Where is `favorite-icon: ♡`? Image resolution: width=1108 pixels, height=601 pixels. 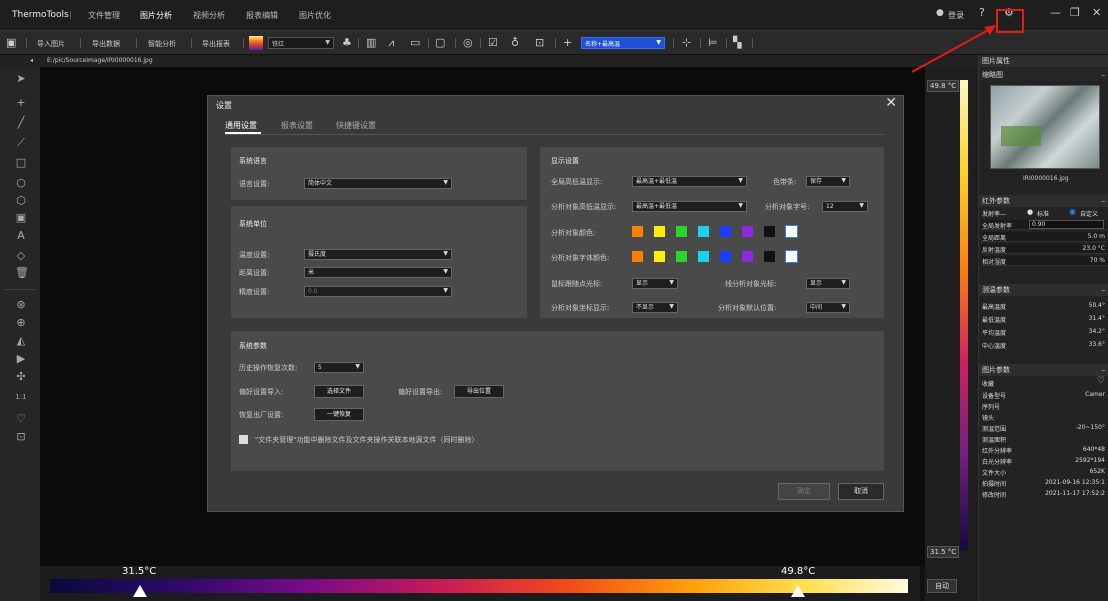 favorite-icon: ♡ is located at coordinates (21, 419).